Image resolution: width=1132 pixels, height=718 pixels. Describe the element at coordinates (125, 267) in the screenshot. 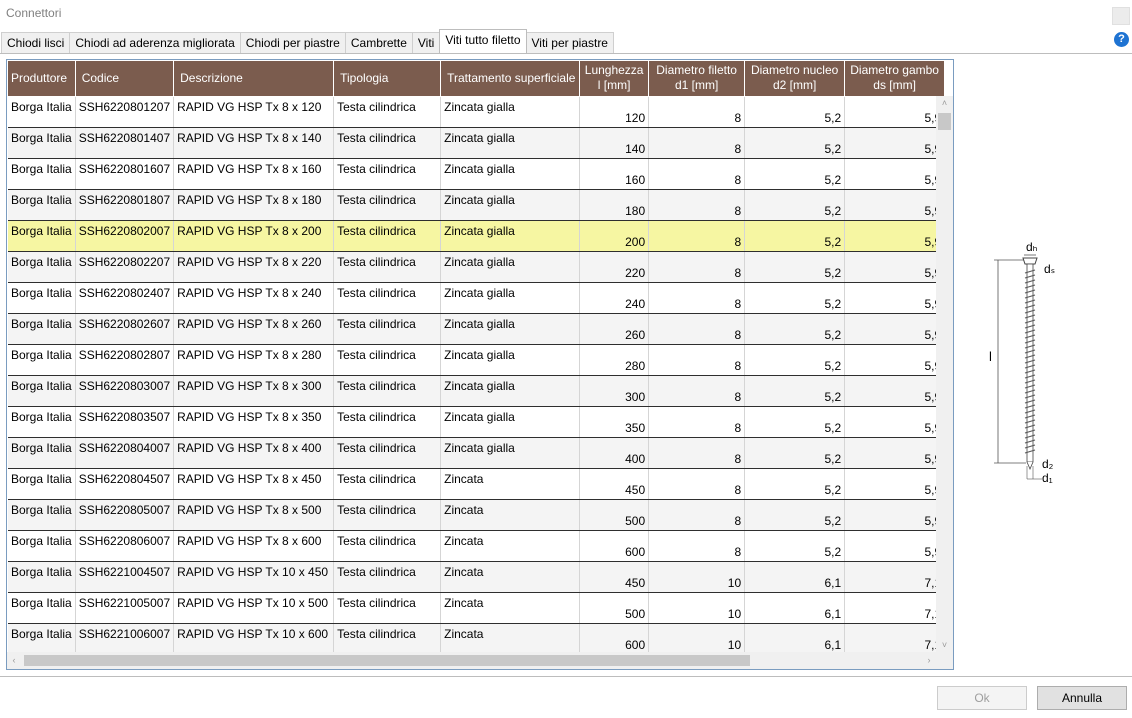

I see `cell-codice: SSH6220802207` at that location.